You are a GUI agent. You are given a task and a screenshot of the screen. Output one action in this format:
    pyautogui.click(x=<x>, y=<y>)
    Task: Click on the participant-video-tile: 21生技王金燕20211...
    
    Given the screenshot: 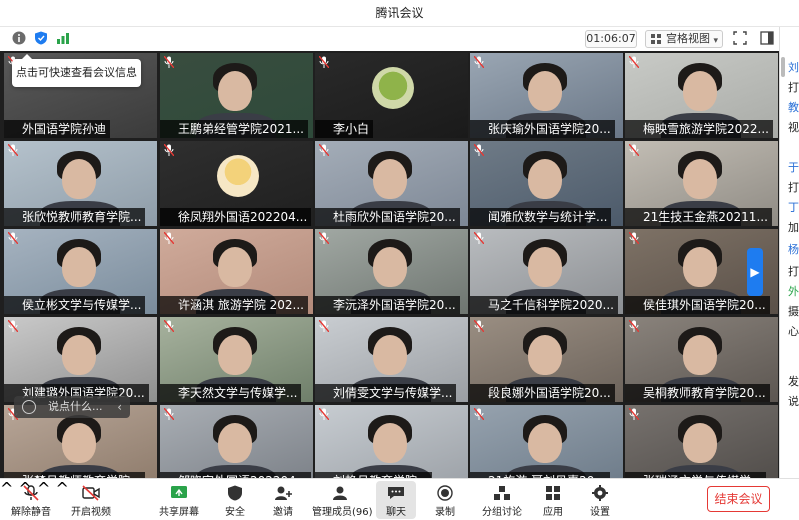 What is the action you would take?
    pyautogui.click(x=701, y=183)
    